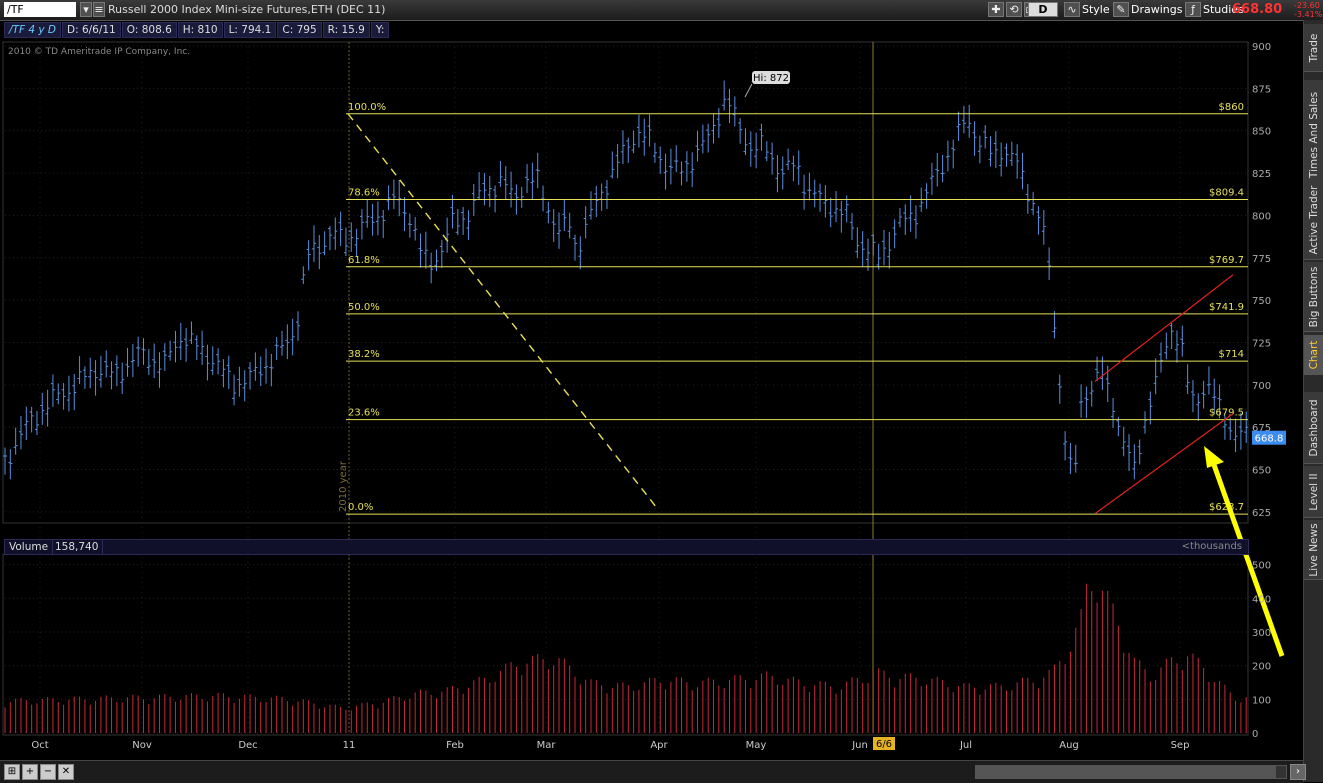 Image resolution: width=1323 pixels, height=783 pixels. What do you see at coordinates (1269, 439) in the screenshot?
I see `last-price-tag-label: 668.8` at bounding box center [1269, 439].